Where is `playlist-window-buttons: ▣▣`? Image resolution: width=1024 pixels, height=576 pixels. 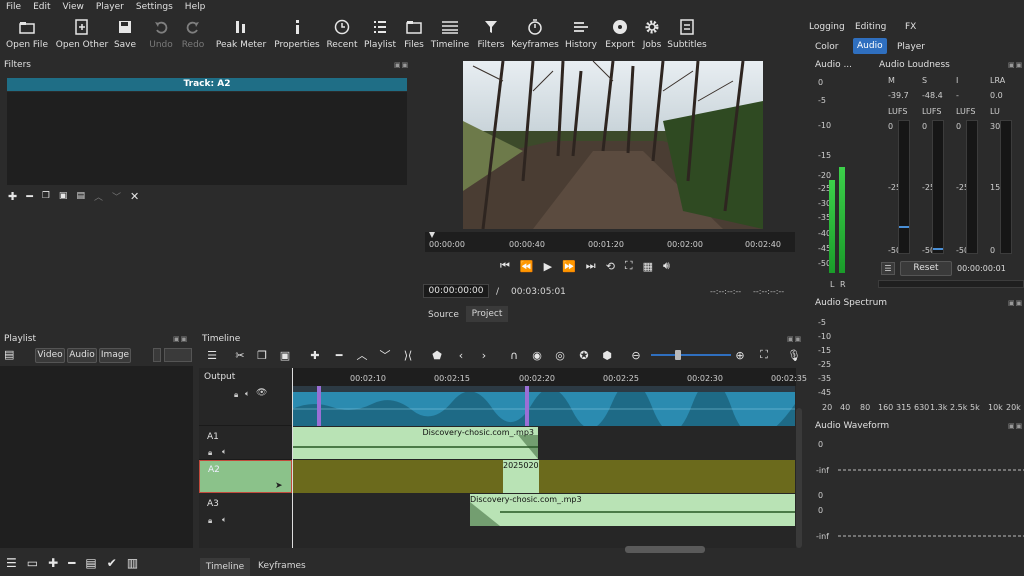
playlist-window-buttons: ▣▣ is located at coordinates (180, 339).